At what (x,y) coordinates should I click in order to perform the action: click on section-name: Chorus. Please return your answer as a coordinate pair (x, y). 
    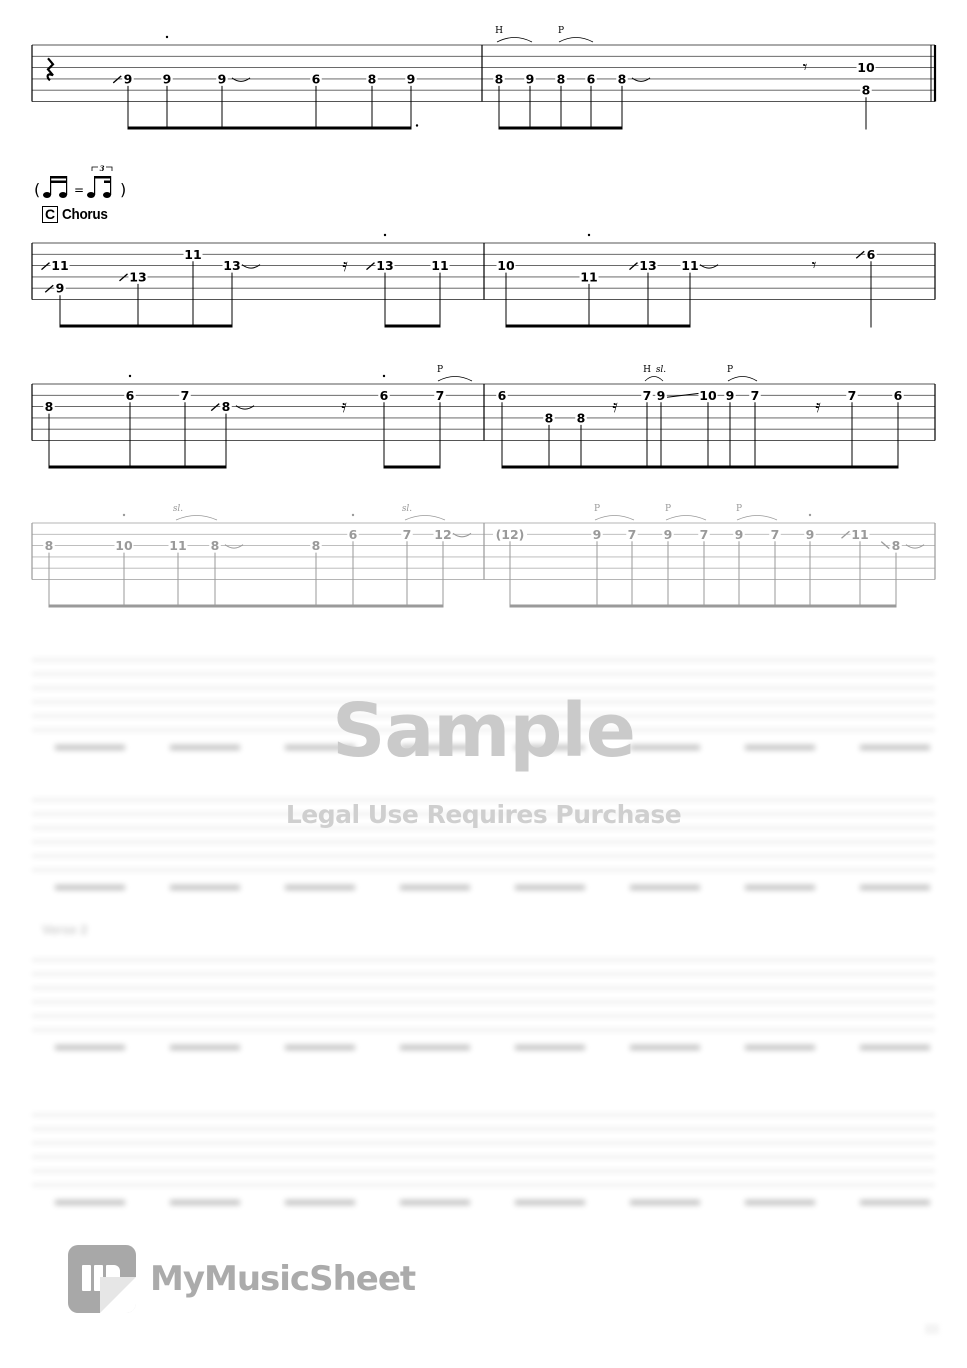
    Looking at the image, I should click on (85, 214).